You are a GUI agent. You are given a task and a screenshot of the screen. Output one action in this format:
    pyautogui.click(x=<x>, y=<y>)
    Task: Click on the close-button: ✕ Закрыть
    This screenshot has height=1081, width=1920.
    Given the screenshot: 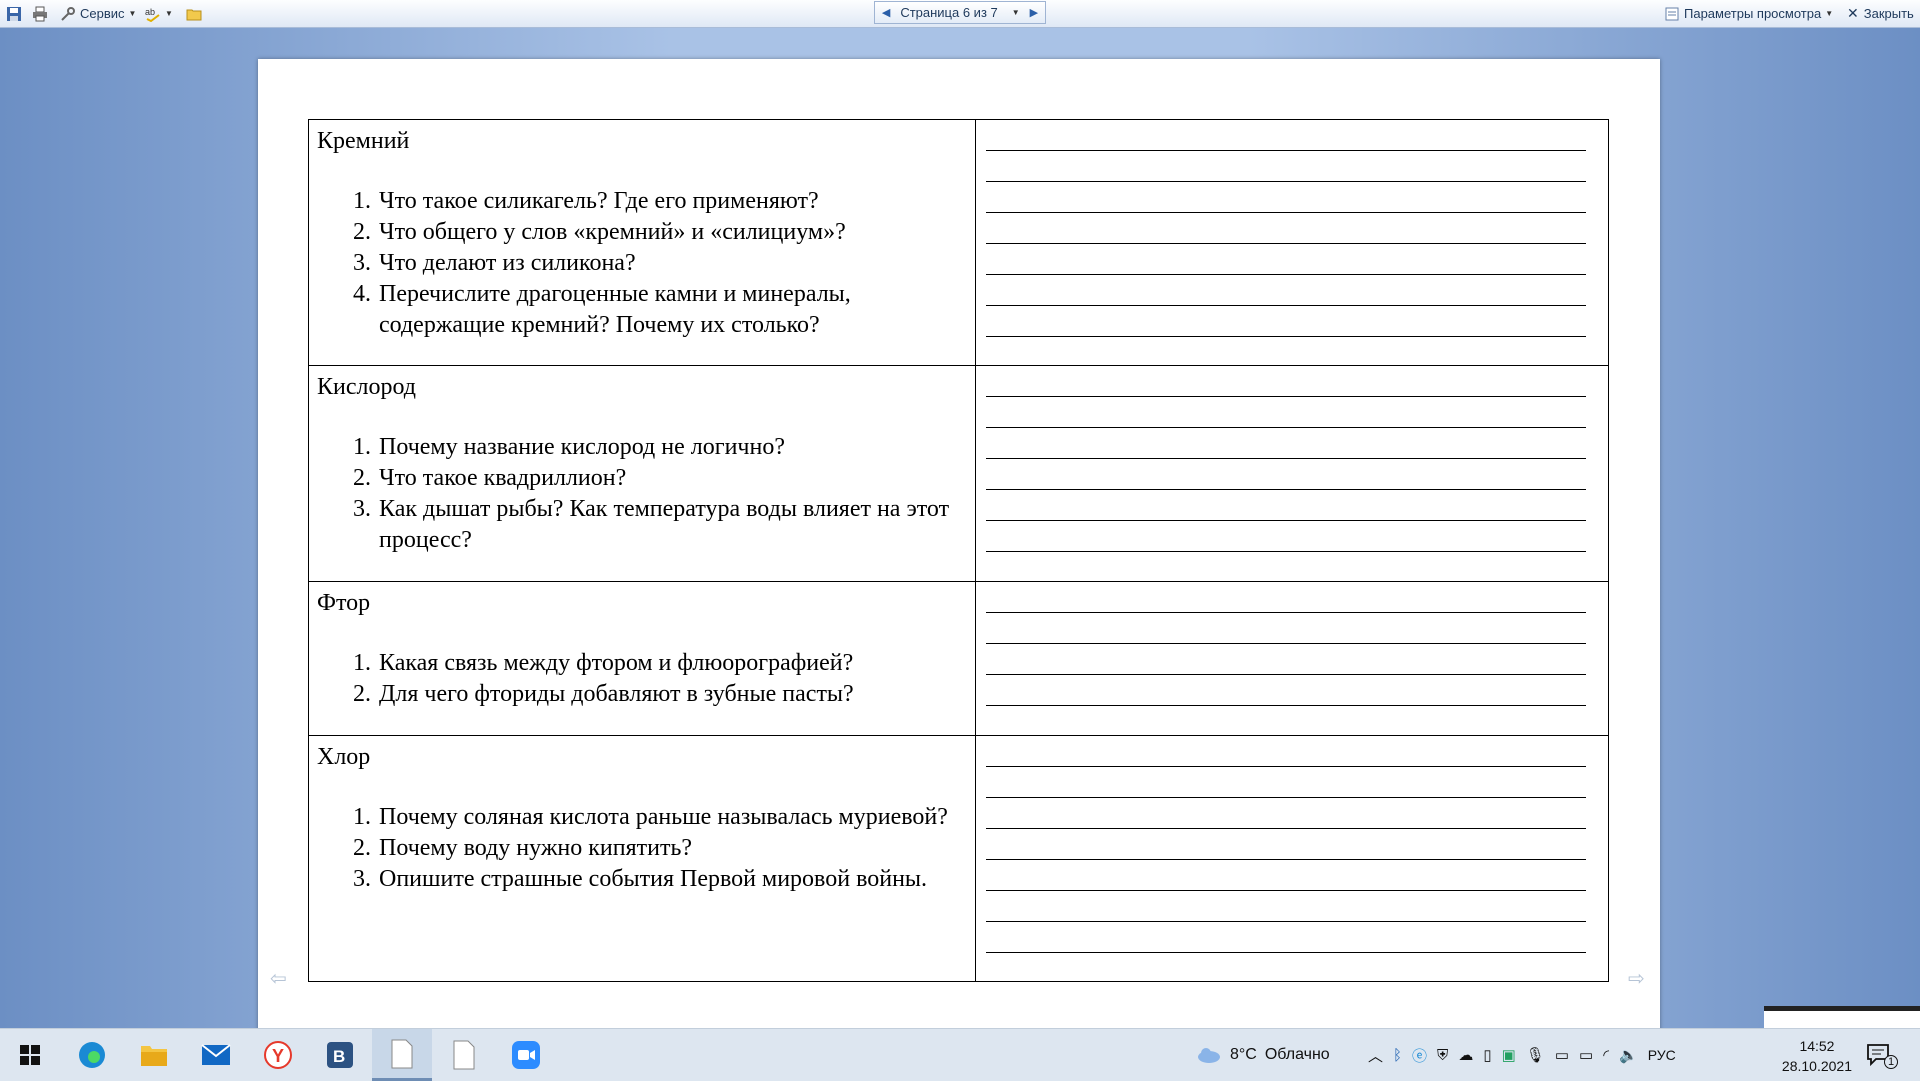 What is the action you would take?
    pyautogui.click(x=1880, y=13)
    